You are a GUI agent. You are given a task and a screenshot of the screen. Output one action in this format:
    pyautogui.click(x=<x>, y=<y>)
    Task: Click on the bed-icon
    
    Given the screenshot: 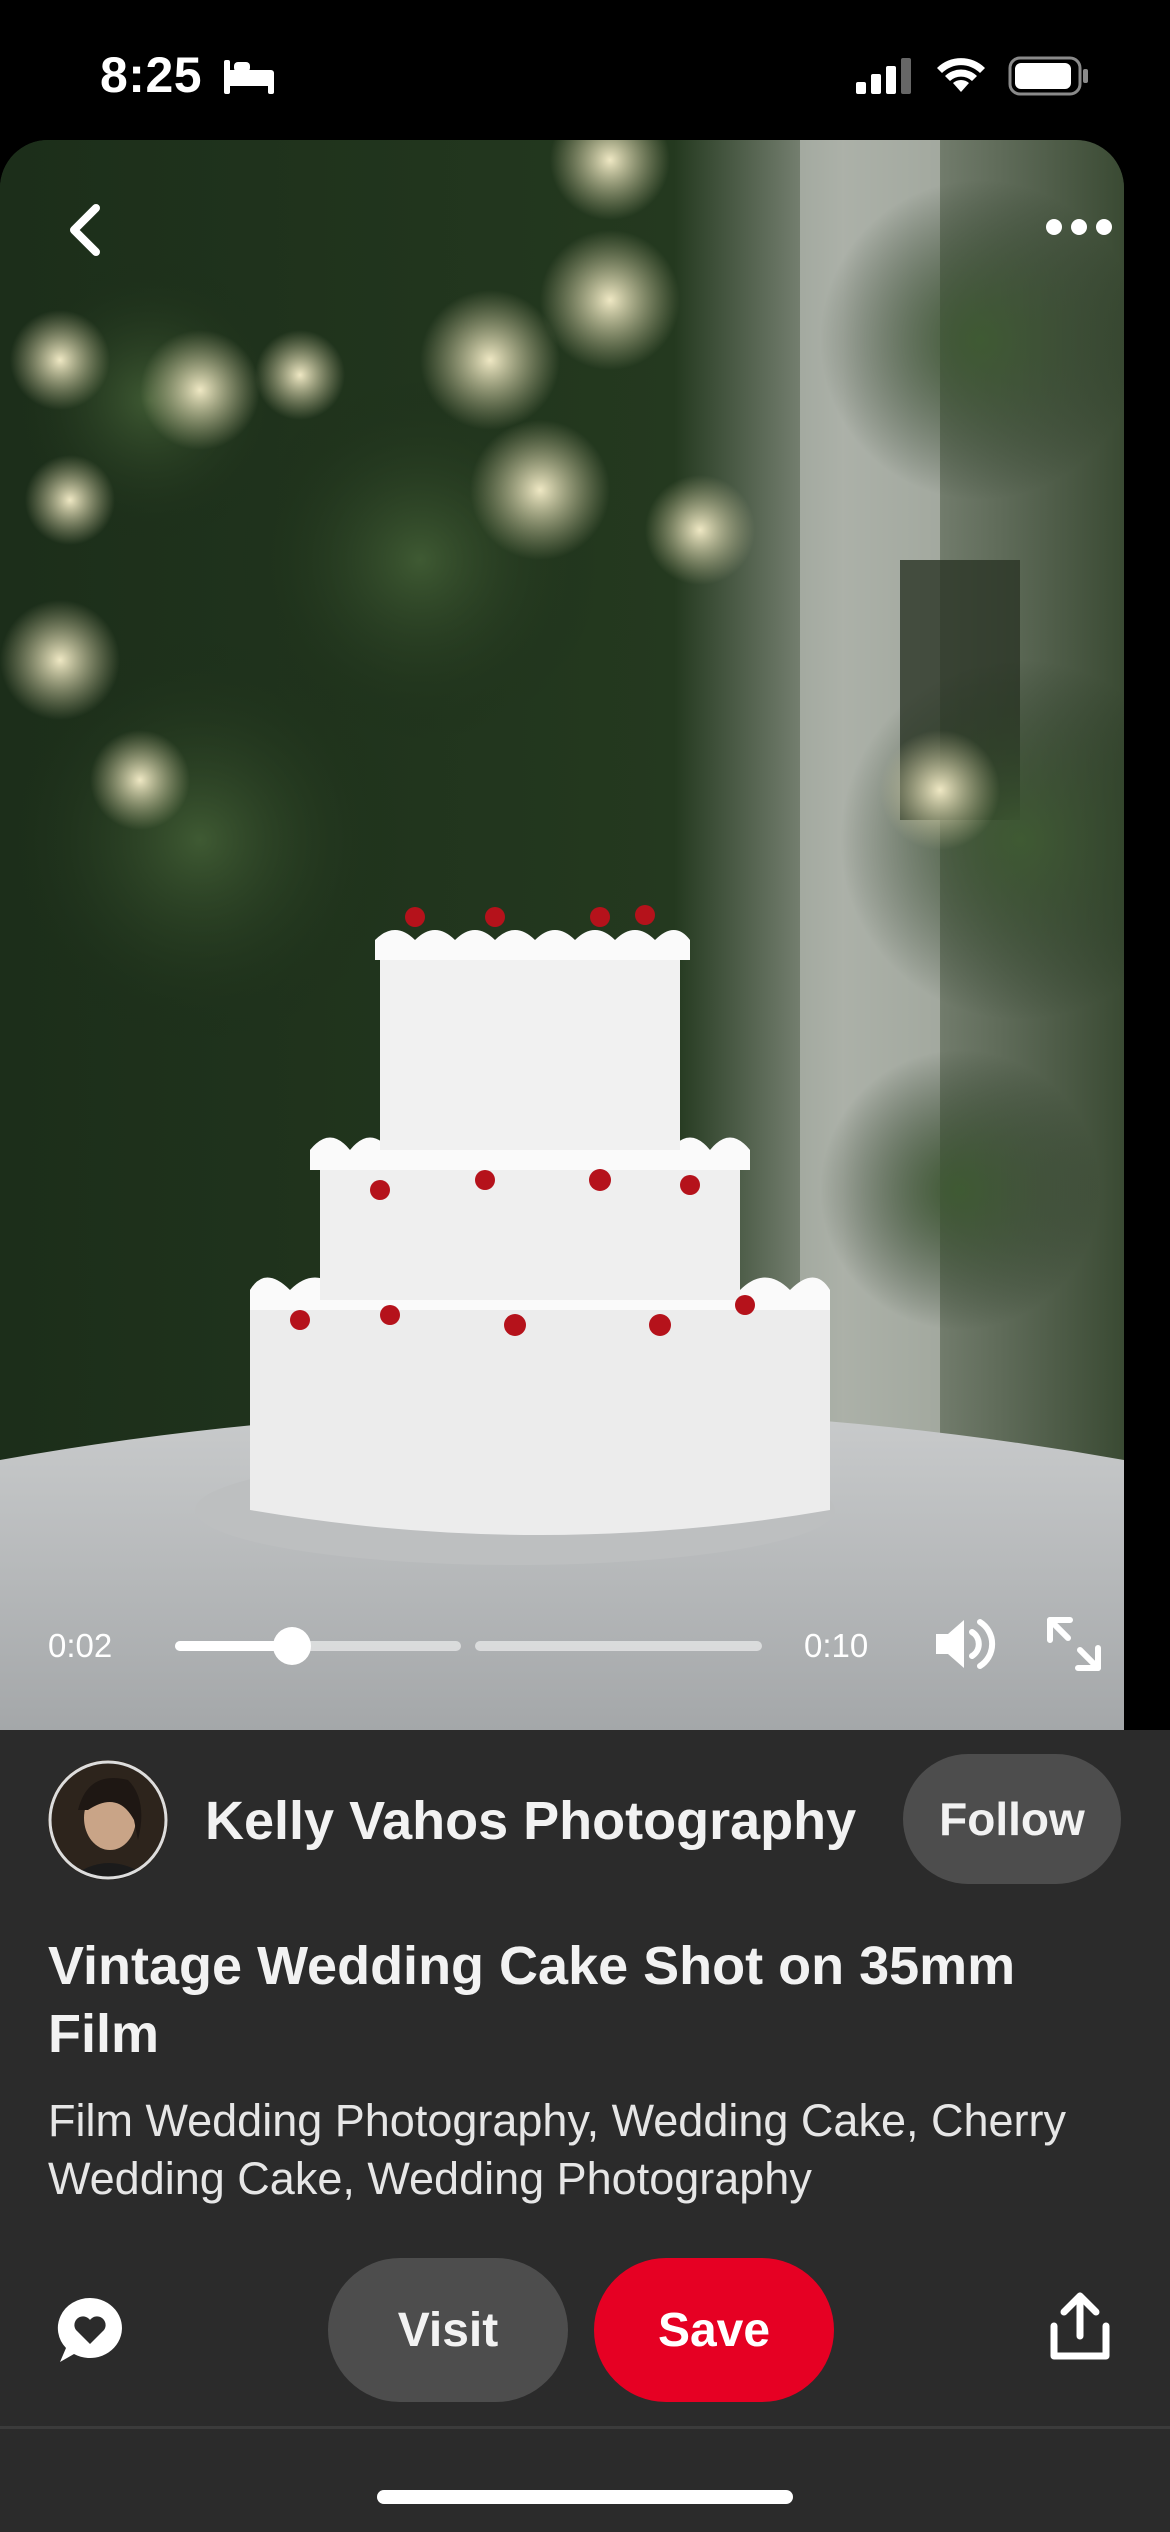 What is the action you would take?
    pyautogui.click(x=249, y=77)
    